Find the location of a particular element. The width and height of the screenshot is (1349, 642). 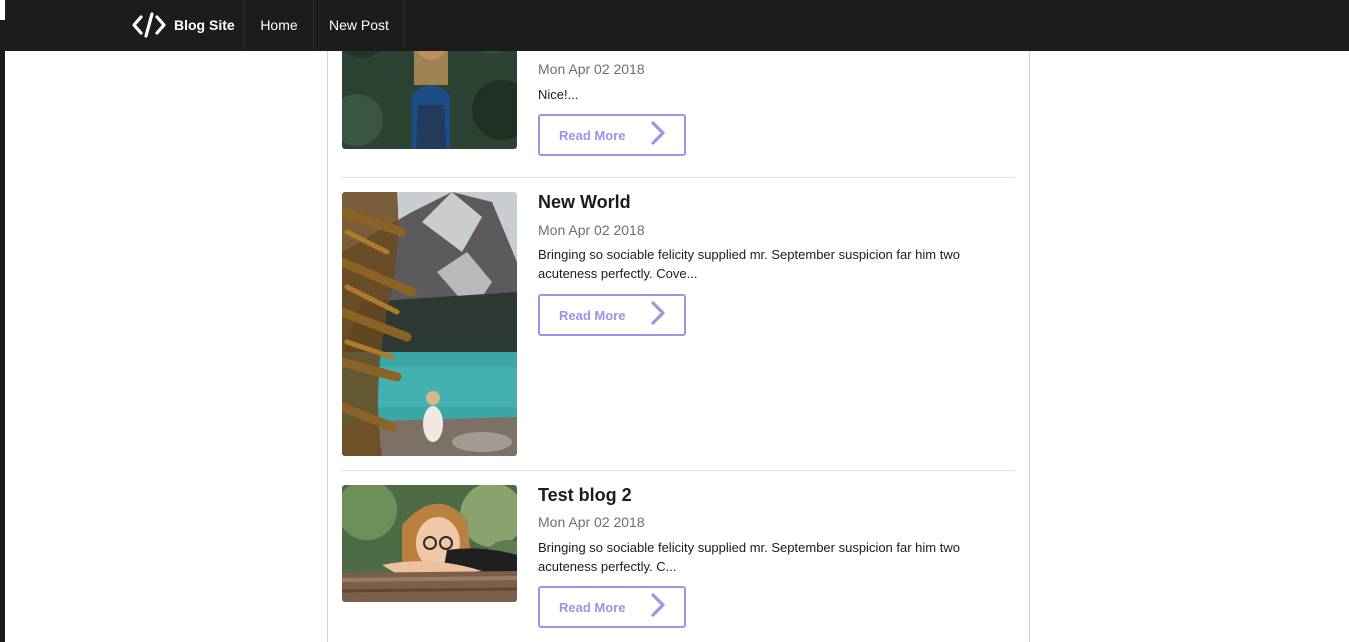

post-2-image is located at coordinates (429, 324).